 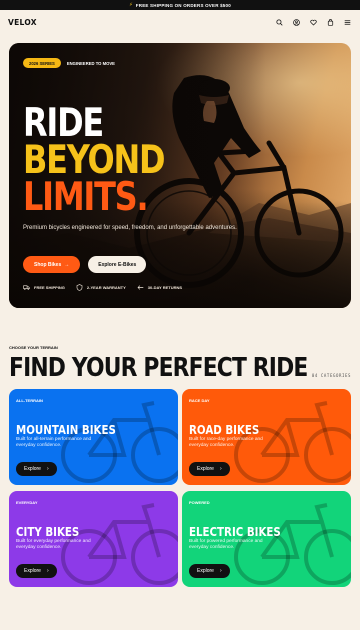 What do you see at coordinates (330, 22) in the screenshot?
I see `cart-icon` at bounding box center [330, 22].